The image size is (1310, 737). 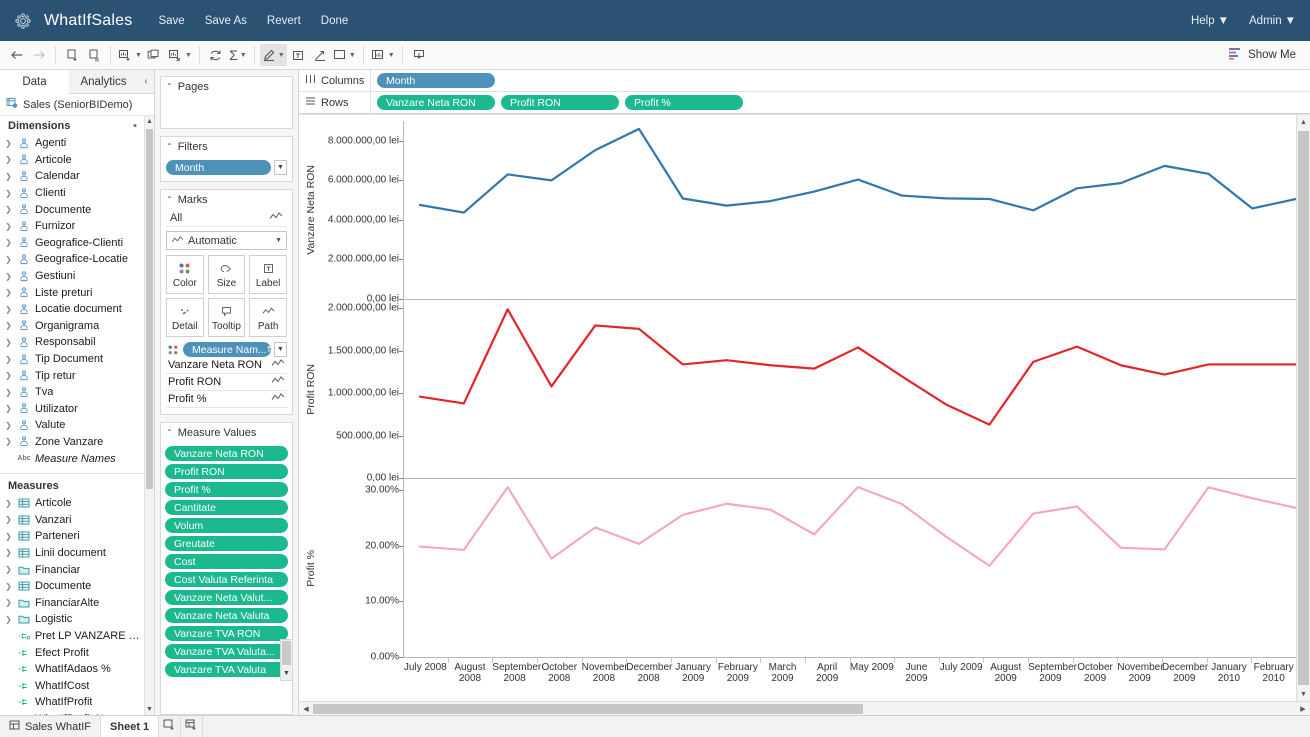 What do you see at coordinates (72, 619) in the screenshot?
I see `measure-folder: ❯ Logistic` at bounding box center [72, 619].